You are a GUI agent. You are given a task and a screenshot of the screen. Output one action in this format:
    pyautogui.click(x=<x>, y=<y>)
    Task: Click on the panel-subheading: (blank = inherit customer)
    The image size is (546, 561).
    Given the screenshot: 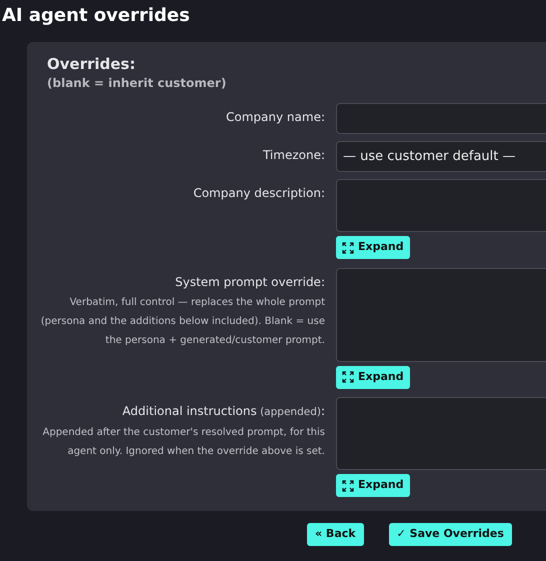 What is the action you would take?
    pyautogui.click(x=136, y=83)
    